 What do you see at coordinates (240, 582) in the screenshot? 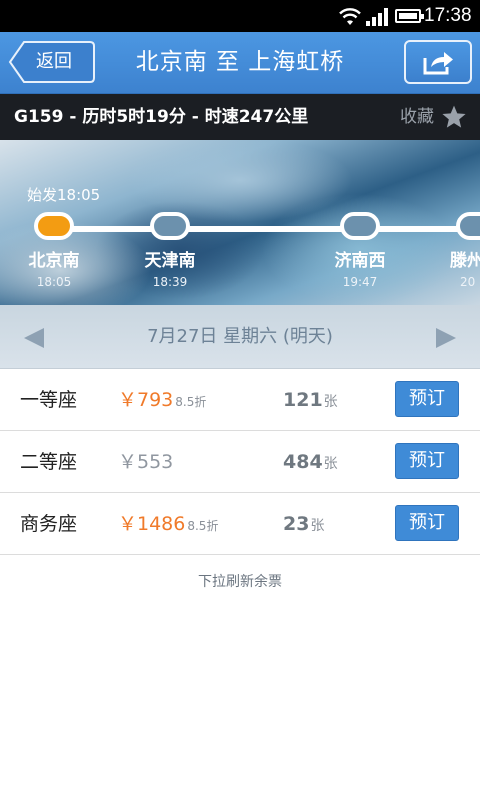
I see `pull-to-refresh-hint: 下拉刷新余票` at bounding box center [240, 582].